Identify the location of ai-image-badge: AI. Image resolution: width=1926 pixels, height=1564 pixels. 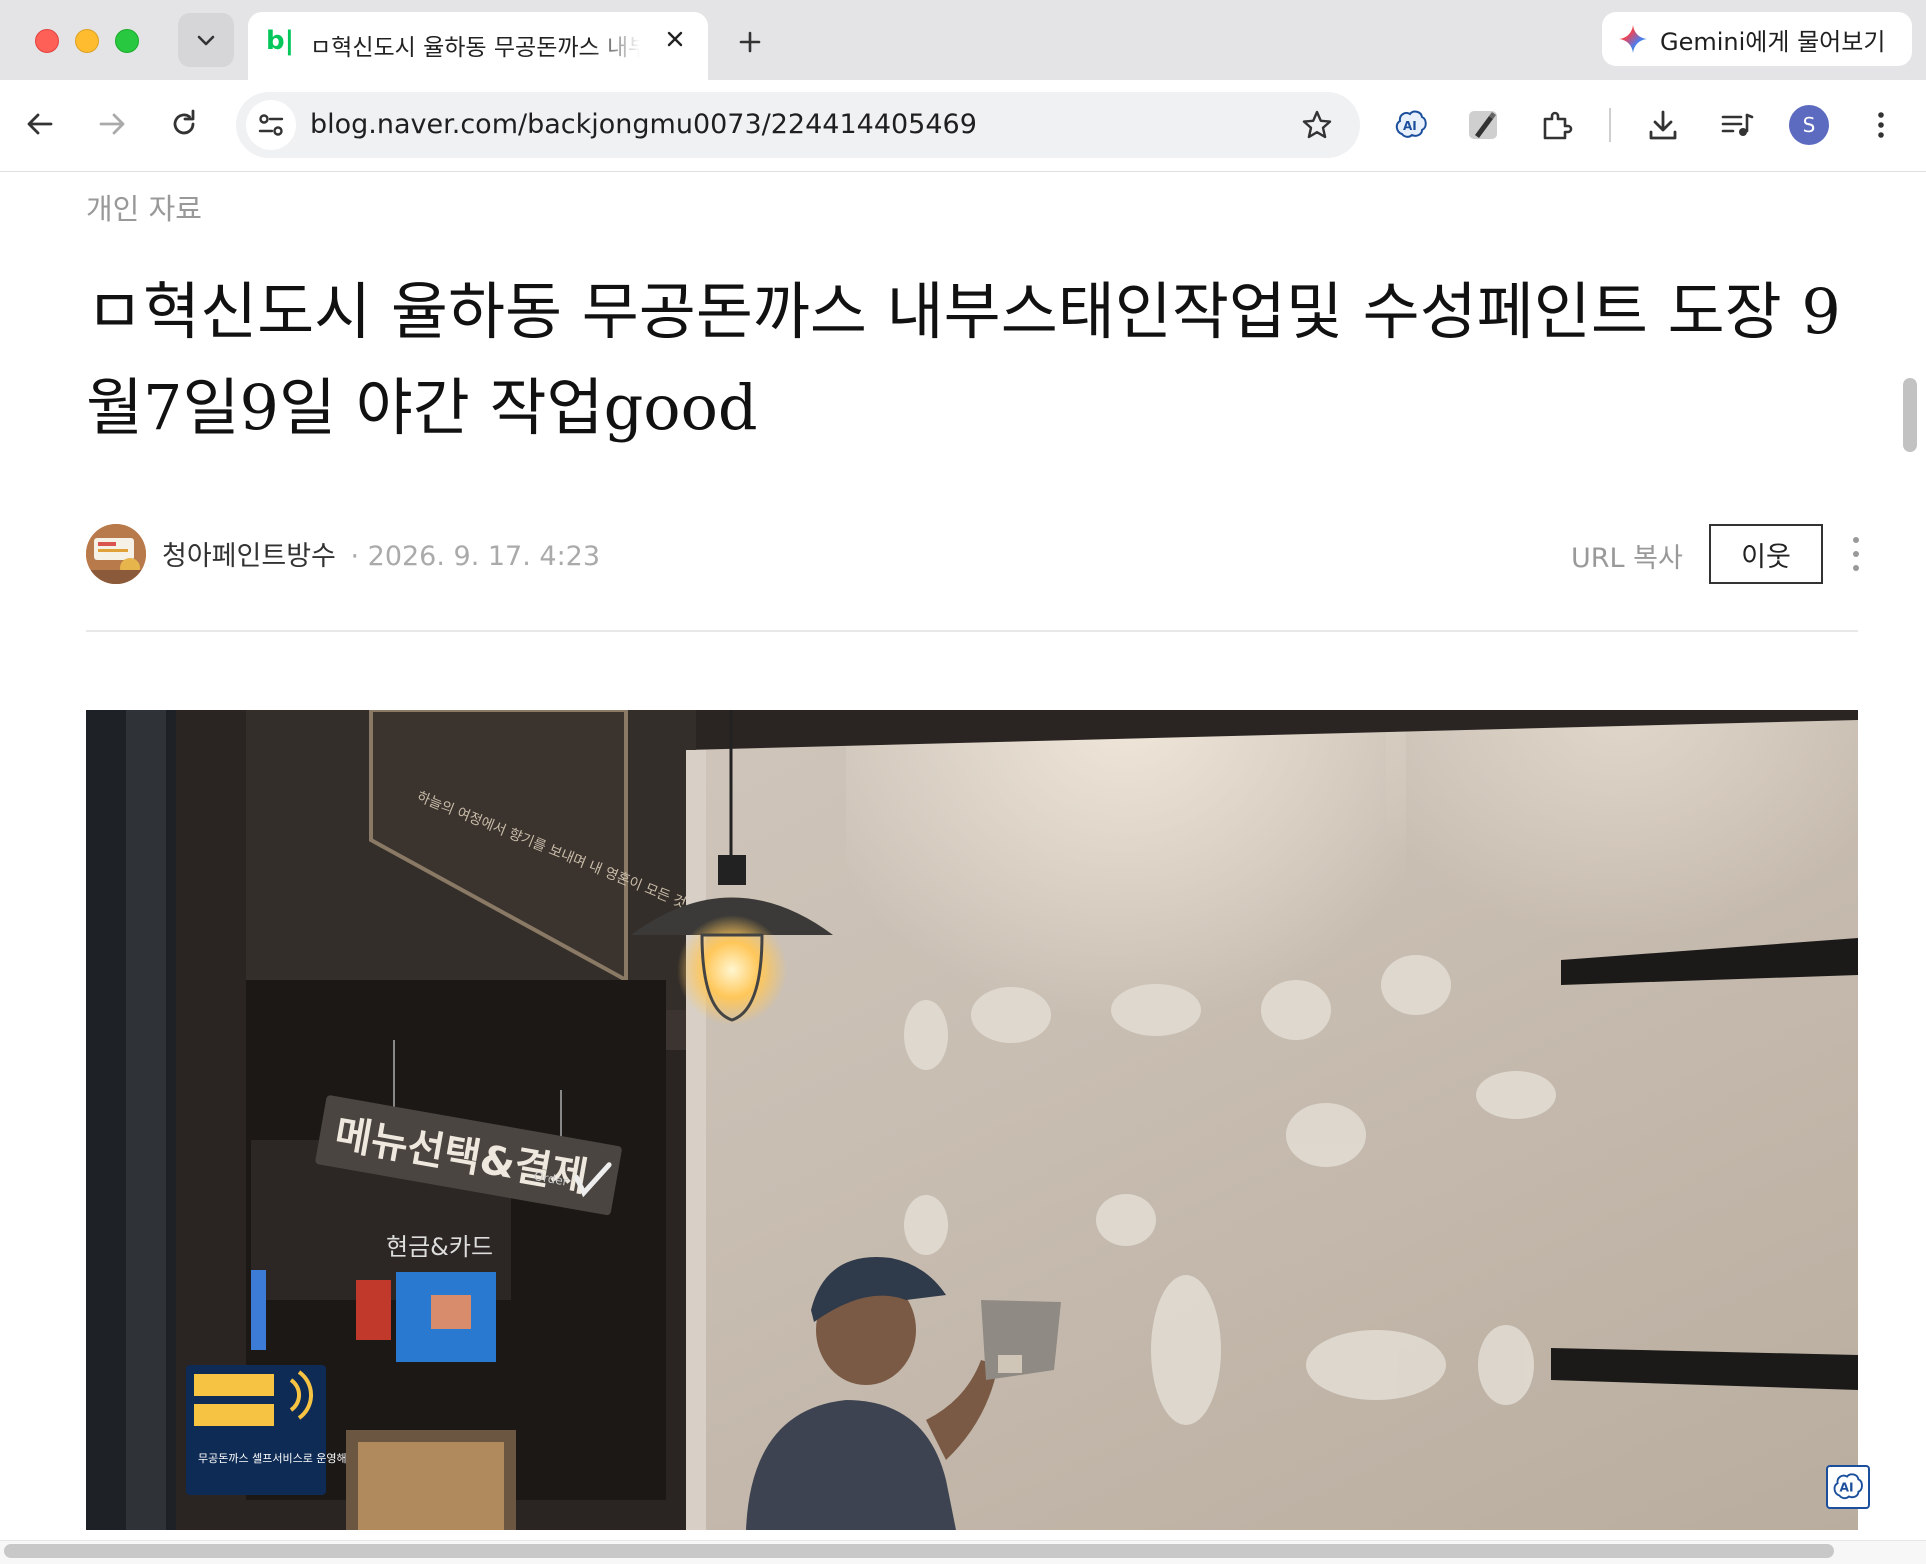
(1848, 1487).